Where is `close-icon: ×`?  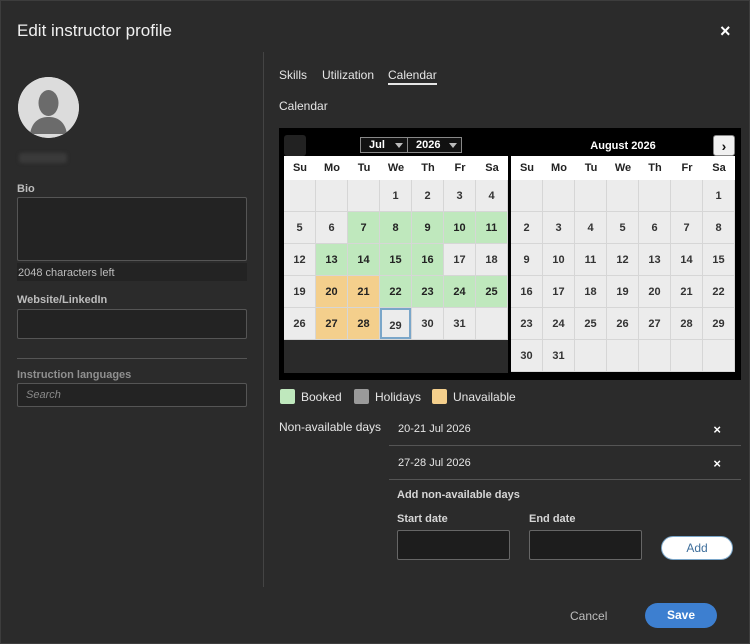
close-icon: × is located at coordinates (725, 31).